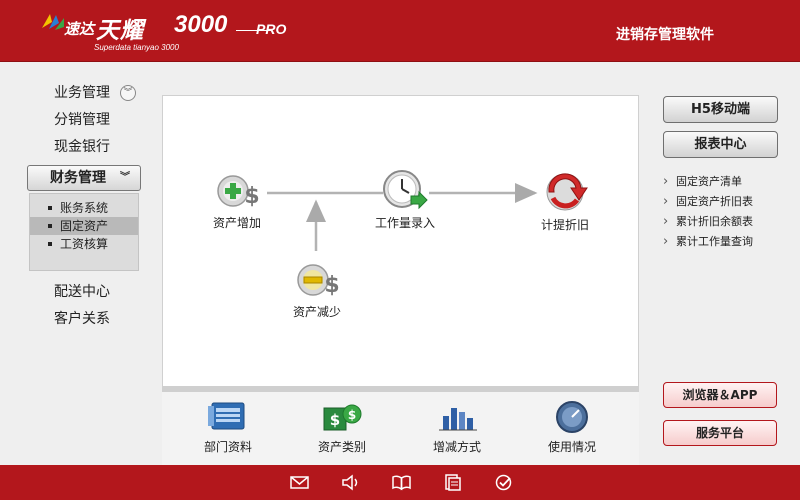 Image resolution: width=800 pixels, height=500 pixels. I want to click on nav-item-label: 分销管理, so click(82, 120).